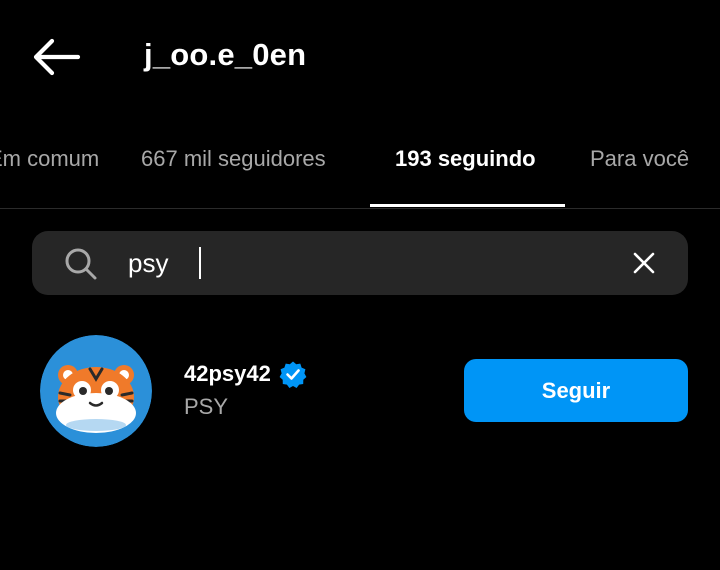 The image size is (720, 570). I want to click on tab-seguindo: 193 seguindo, so click(465, 159).